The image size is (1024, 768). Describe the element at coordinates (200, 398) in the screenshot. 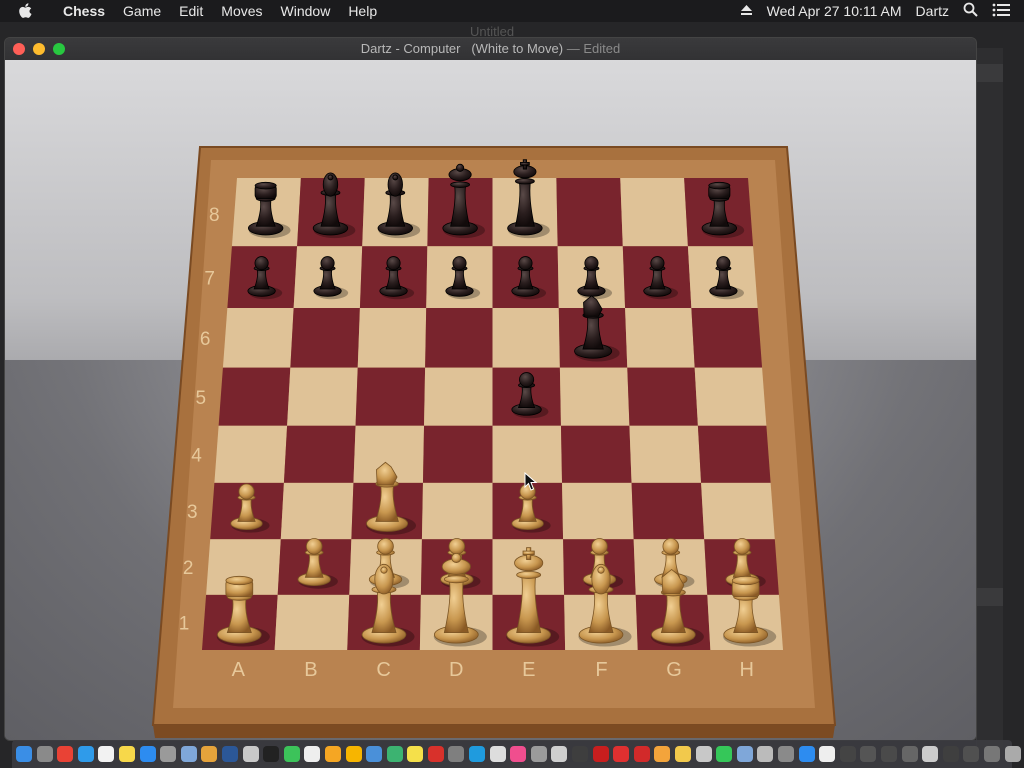

I see `rank-label: 5` at that location.